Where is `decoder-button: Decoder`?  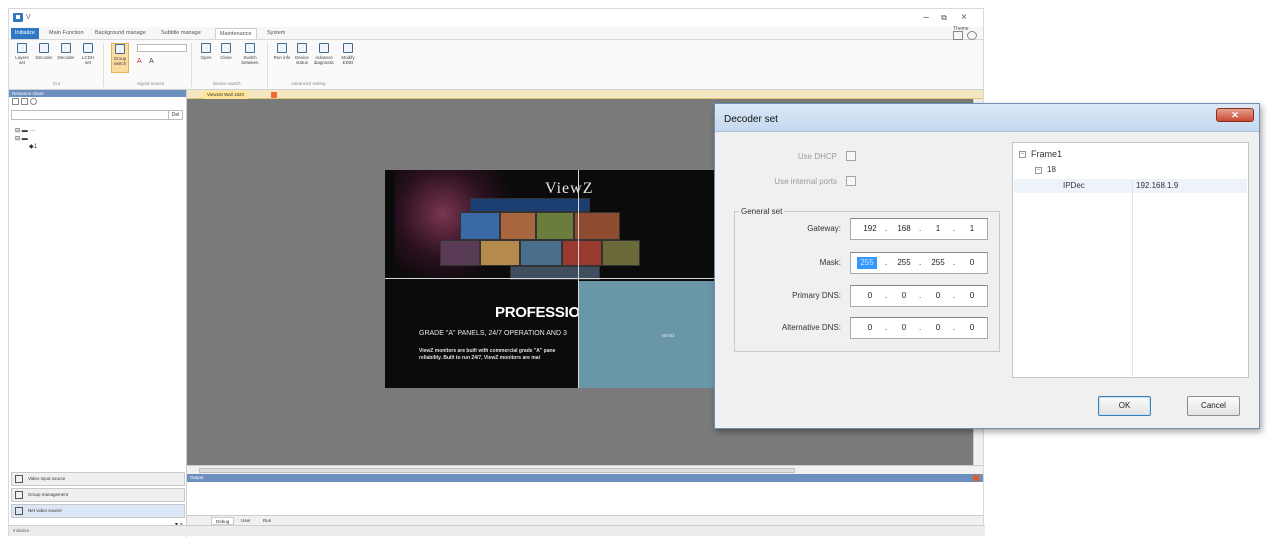 decoder-button: Decoder is located at coordinates (44, 51).